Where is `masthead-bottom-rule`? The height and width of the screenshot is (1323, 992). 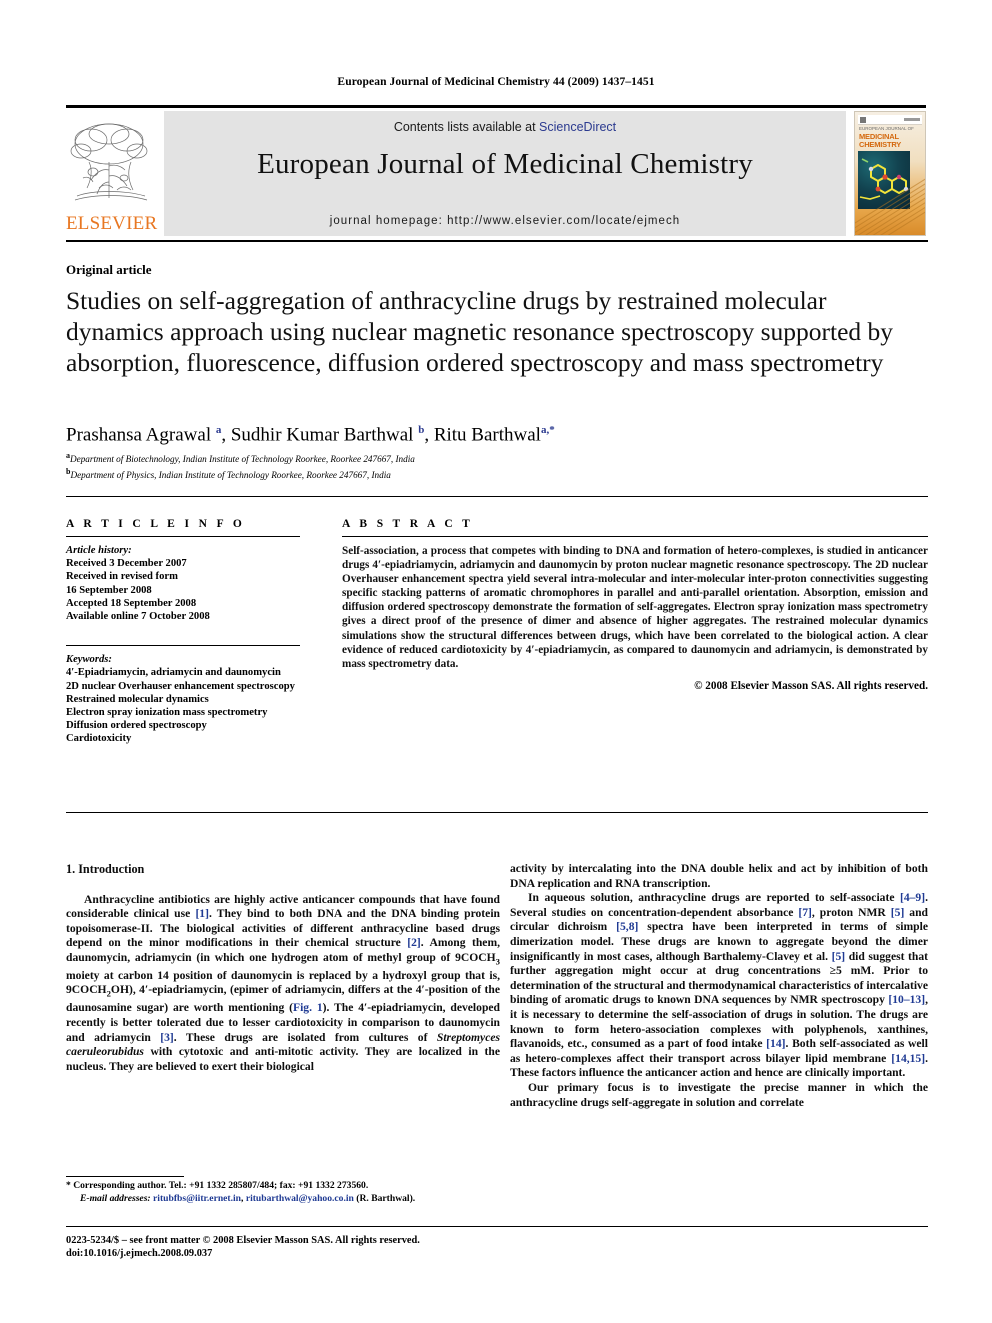
masthead-bottom-rule is located at coordinates (497, 241).